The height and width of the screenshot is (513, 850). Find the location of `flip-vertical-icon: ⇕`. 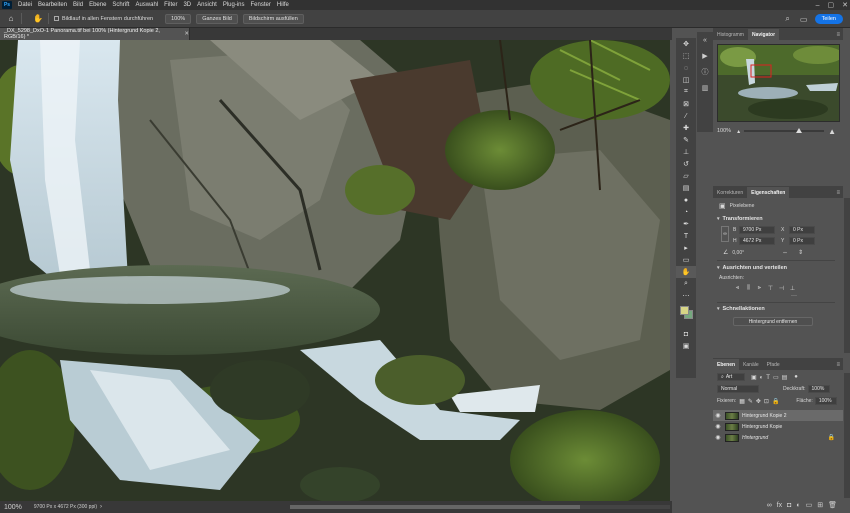

flip-vertical-icon: ⇕ is located at coordinates (800, 252).